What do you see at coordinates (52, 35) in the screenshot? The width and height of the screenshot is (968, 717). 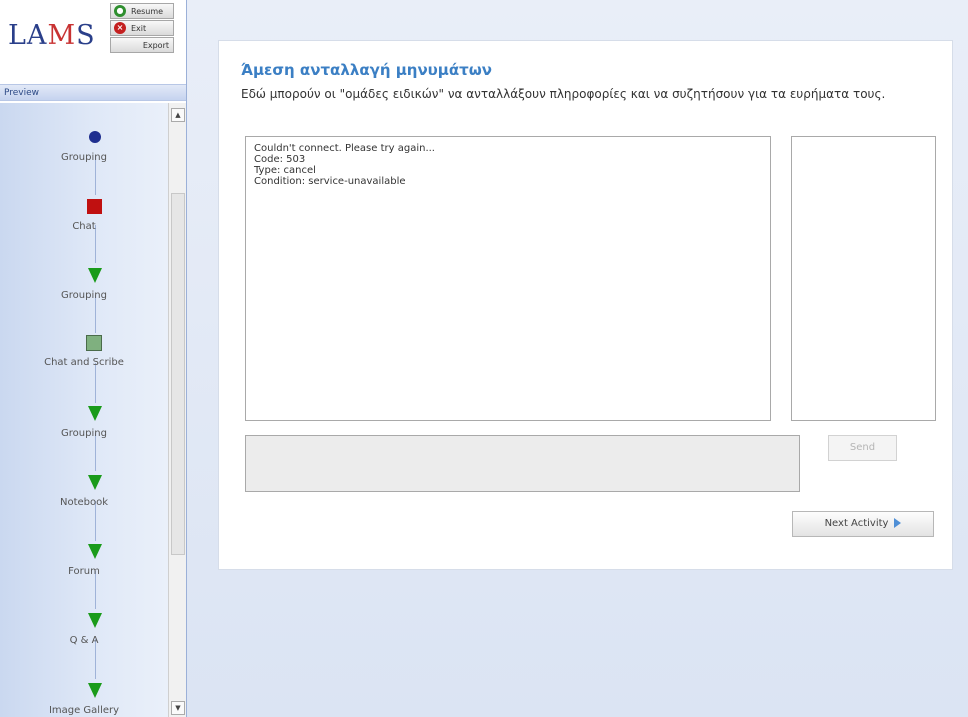 I see `lams-logo: LAMS` at bounding box center [52, 35].